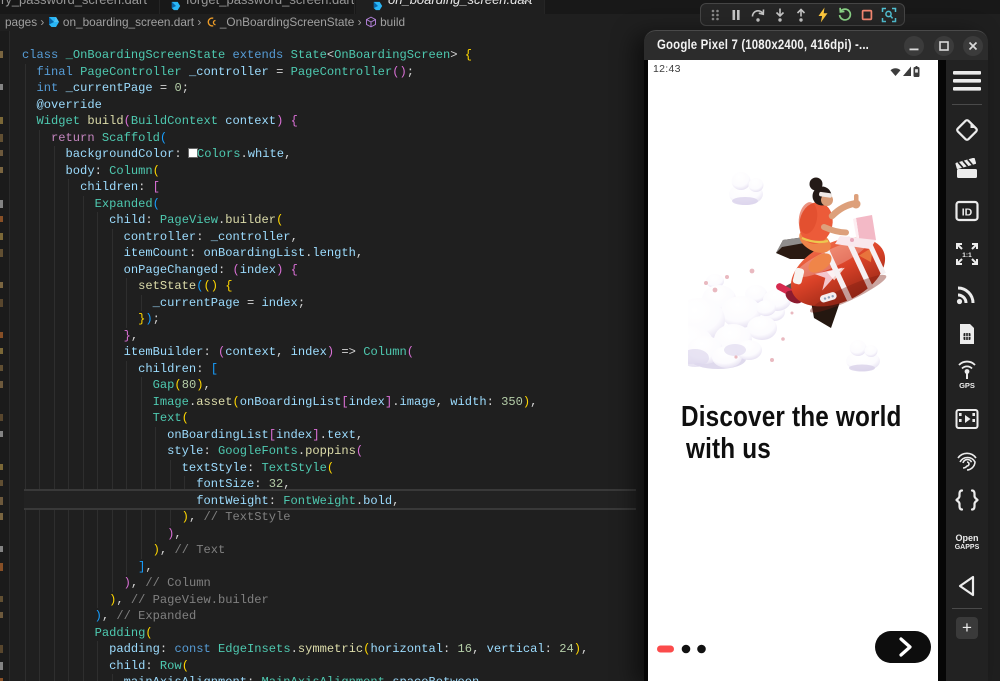  Describe the element at coordinates (967, 213) in the screenshot. I see `svg-text: ID` at that location.